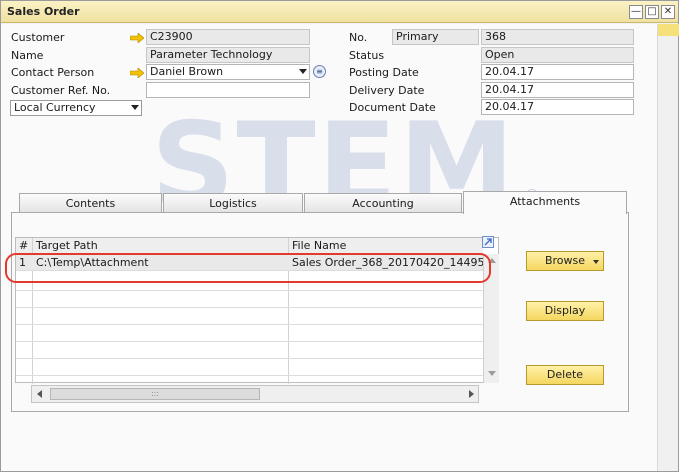 The height and width of the screenshot is (472, 679). Describe the element at coordinates (155, 394) in the screenshot. I see `scroll-thumb: :::` at that location.